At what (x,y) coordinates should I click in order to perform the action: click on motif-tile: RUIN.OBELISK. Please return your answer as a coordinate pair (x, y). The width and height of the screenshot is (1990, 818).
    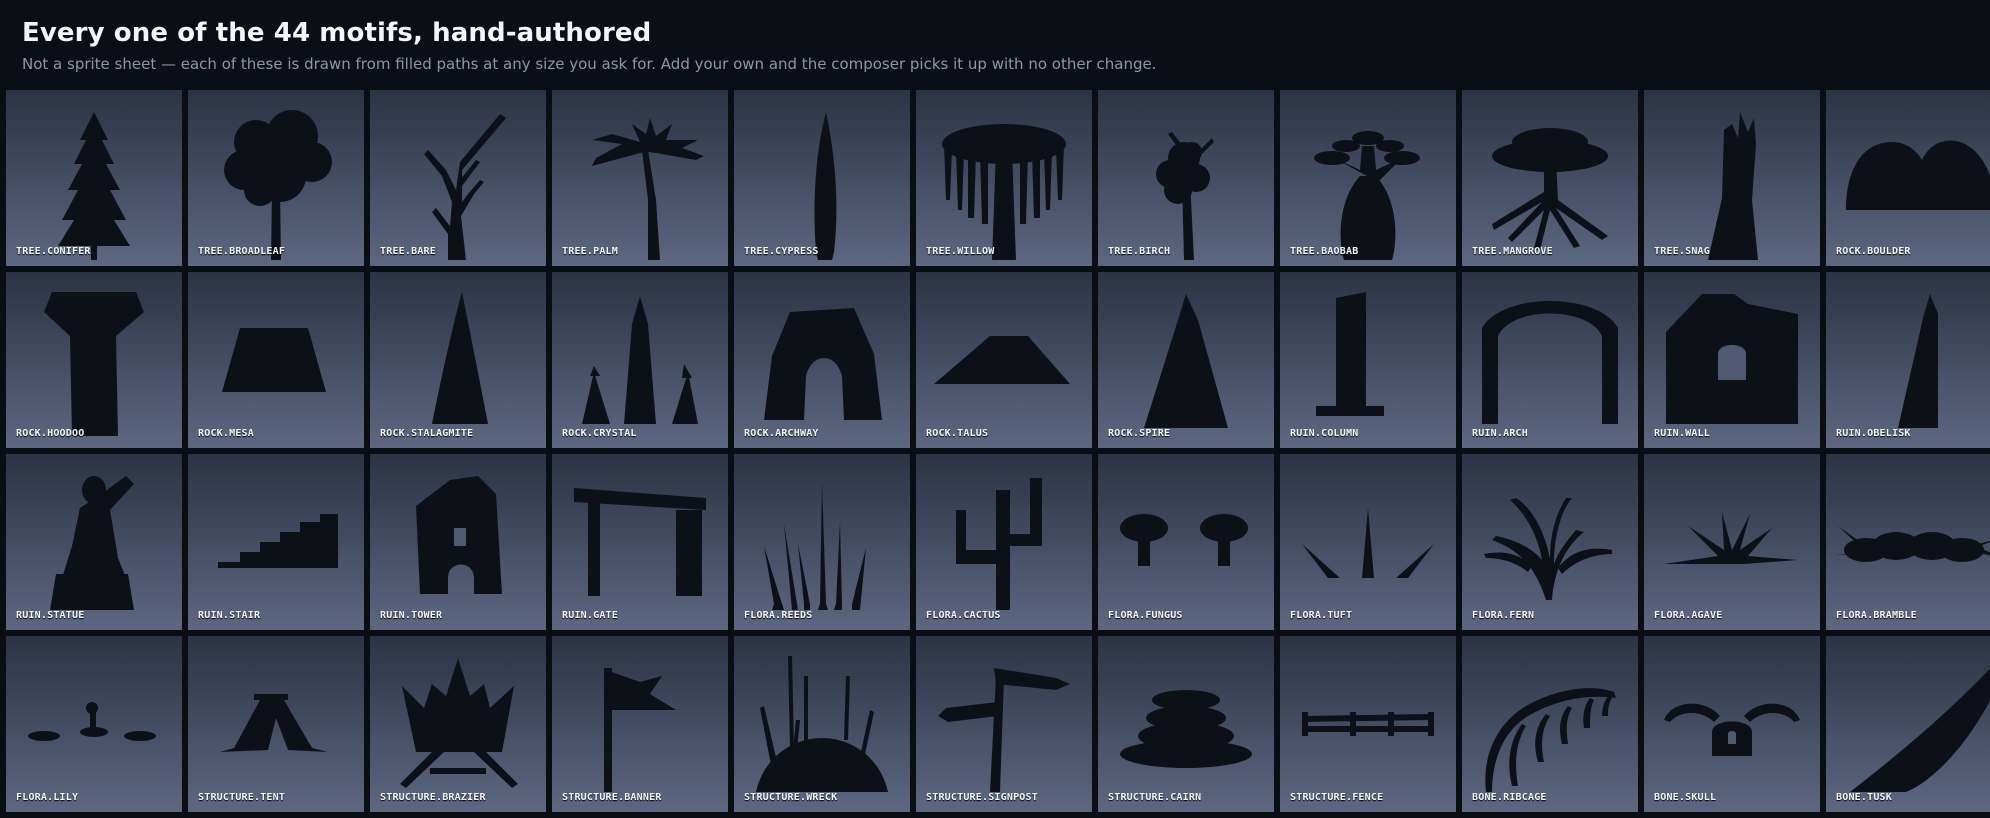
    Looking at the image, I should click on (1908, 360).